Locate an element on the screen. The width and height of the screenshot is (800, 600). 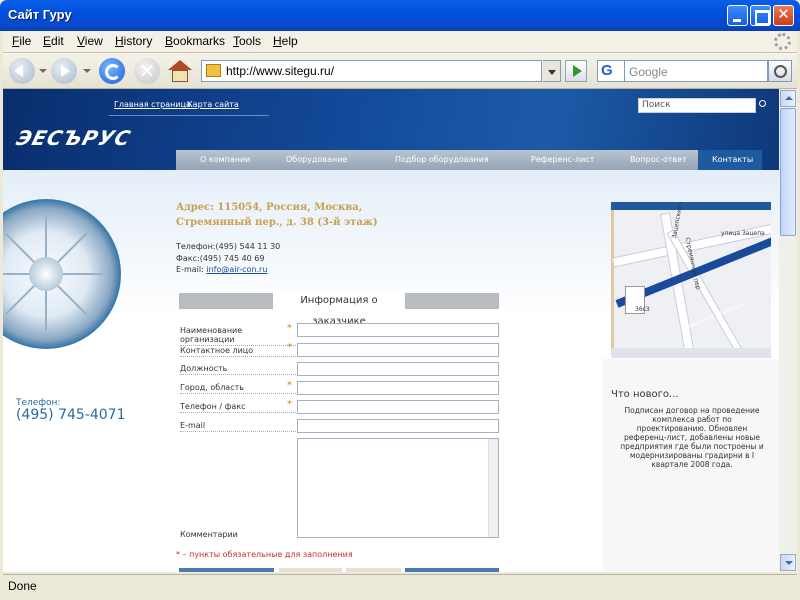
status-text: Done is located at coordinates (22, 586).